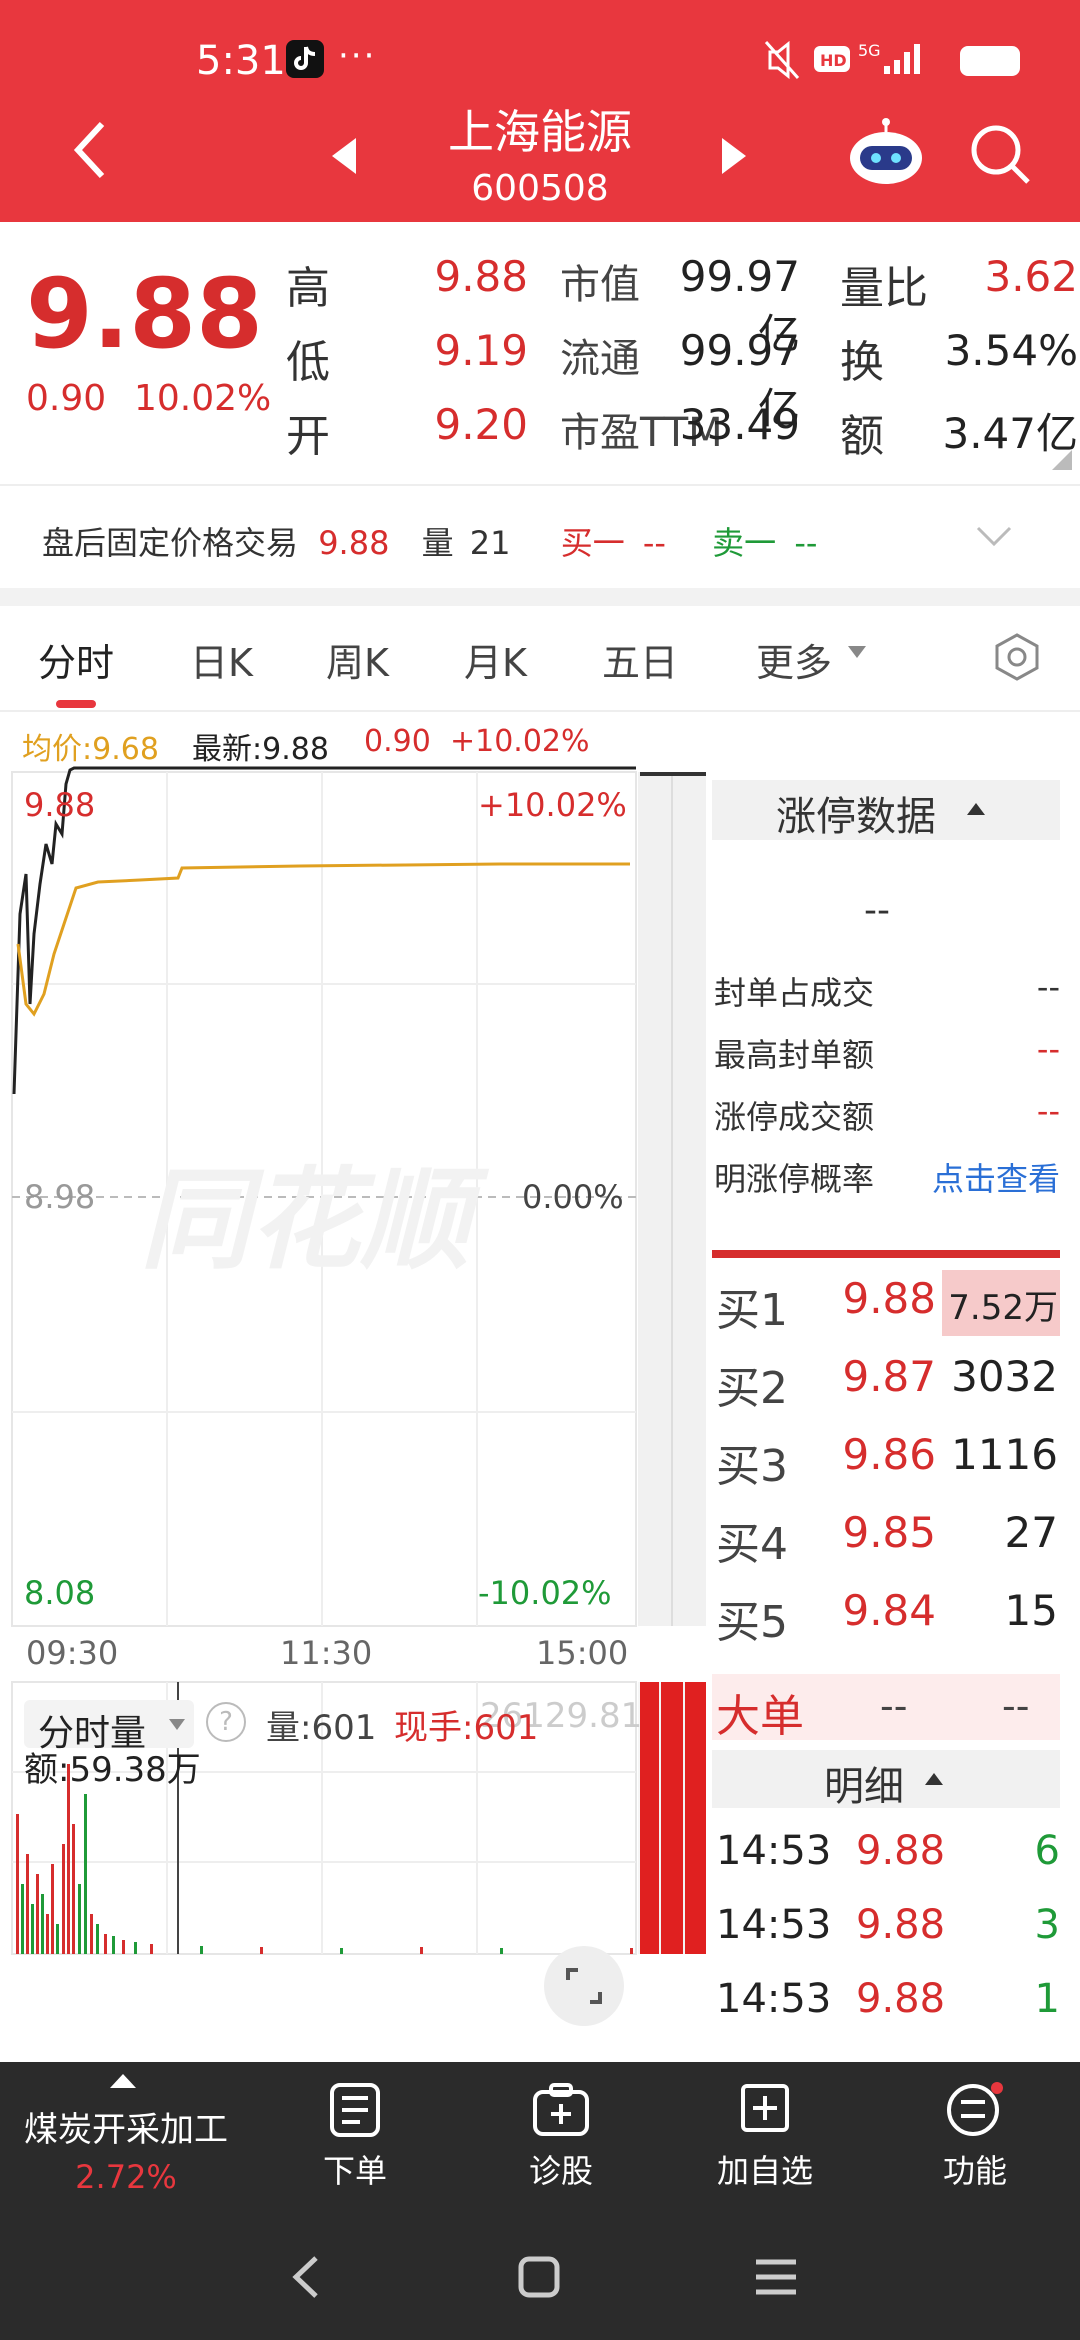 Image resolution: width=1080 pixels, height=2340 pixels. What do you see at coordinates (76, 659) in the screenshot?
I see `tab-0: 分时` at bounding box center [76, 659].